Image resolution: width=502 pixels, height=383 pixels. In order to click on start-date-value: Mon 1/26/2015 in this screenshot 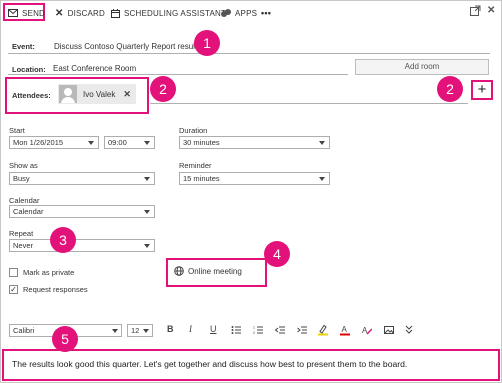, I will do `click(38, 142)`.